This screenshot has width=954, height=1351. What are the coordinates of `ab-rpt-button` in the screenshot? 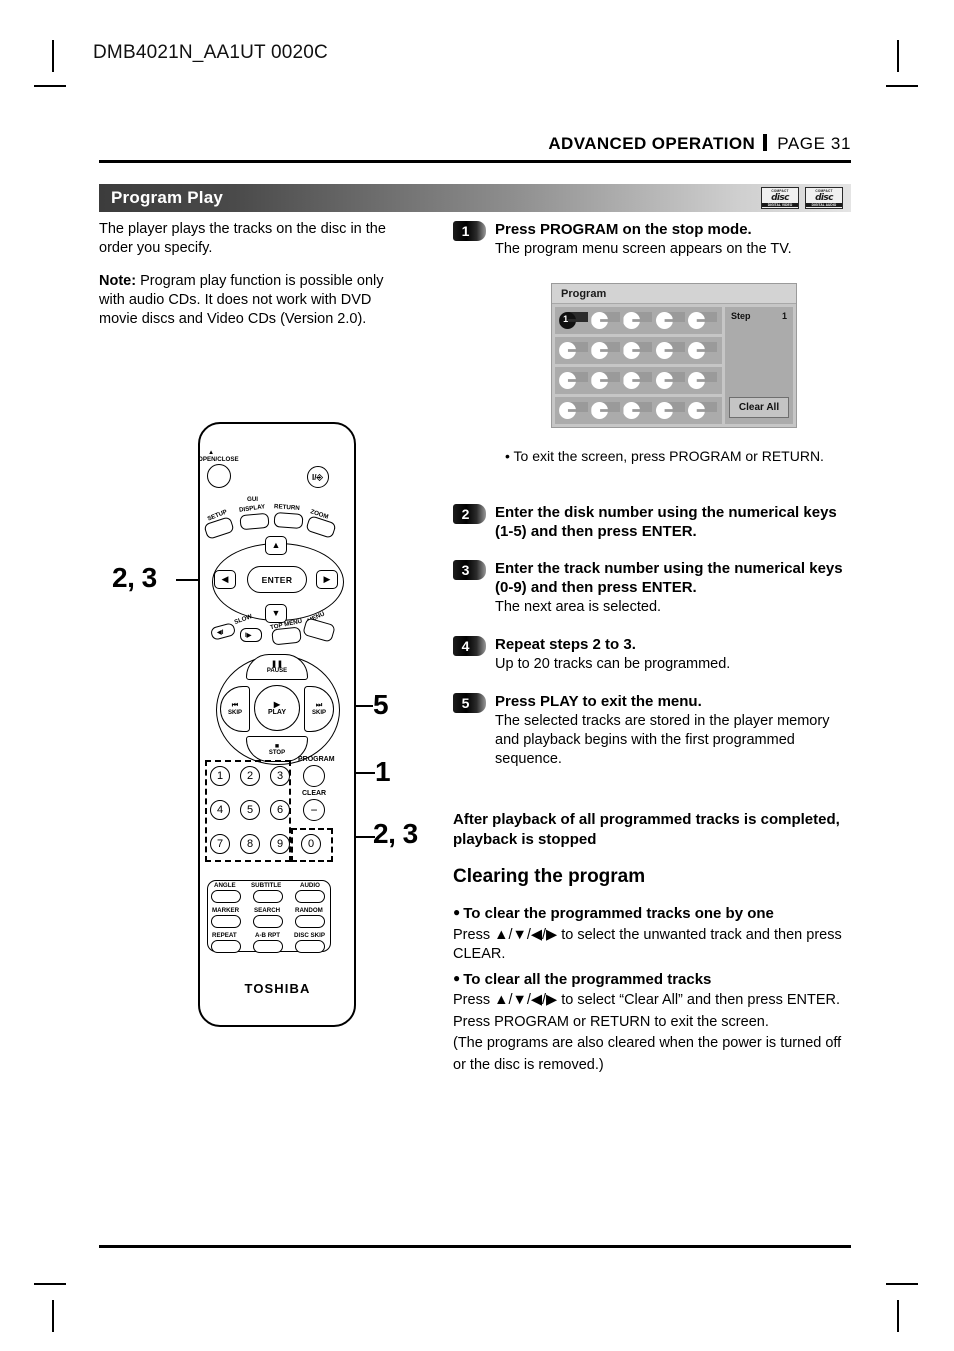 It's located at (268, 946).